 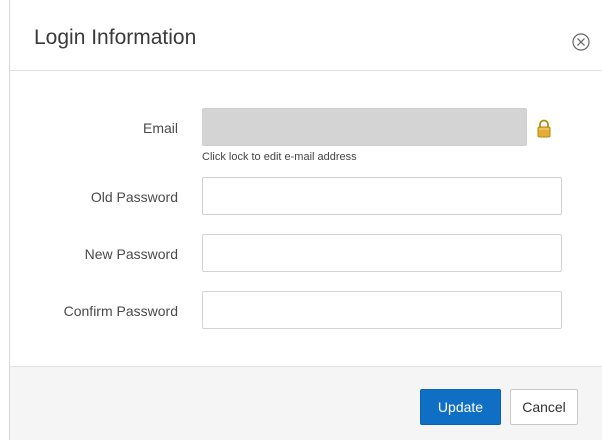 What do you see at coordinates (364, 127) in the screenshot?
I see `email-field` at bounding box center [364, 127].